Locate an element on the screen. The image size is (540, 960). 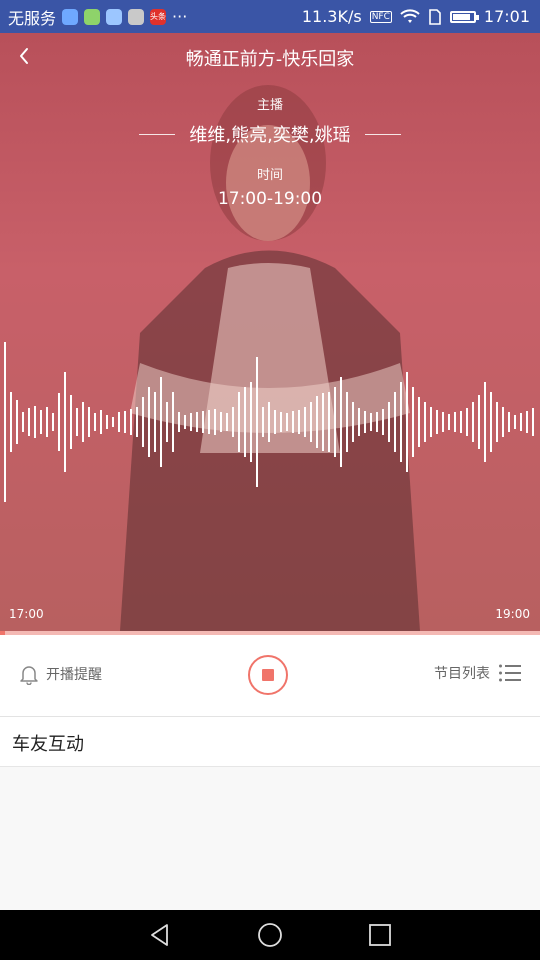
top-bar: 畅通正前方-快乐回家 is located at coordinates (270, 56).